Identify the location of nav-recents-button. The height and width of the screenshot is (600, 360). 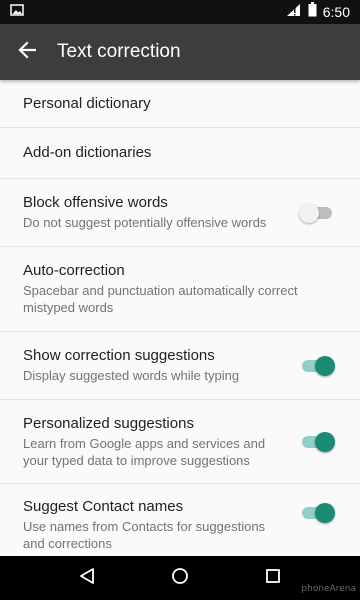
(273, 578).